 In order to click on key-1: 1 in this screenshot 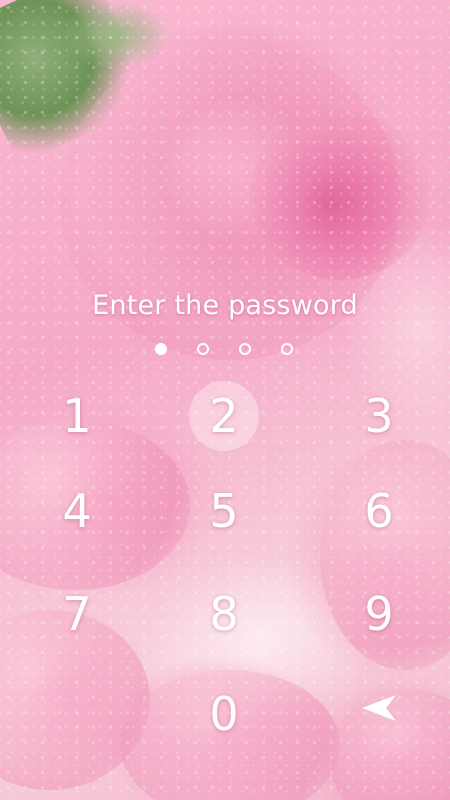, I will do `click(77, 416)`.